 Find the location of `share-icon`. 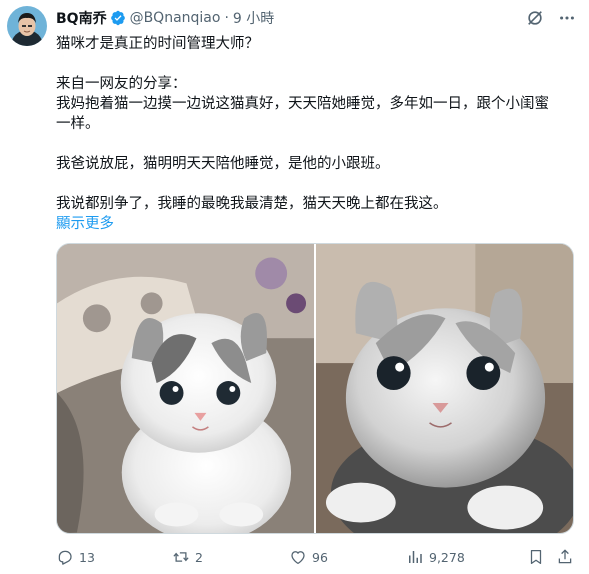

share-icon is located at coordinates (565, 556).